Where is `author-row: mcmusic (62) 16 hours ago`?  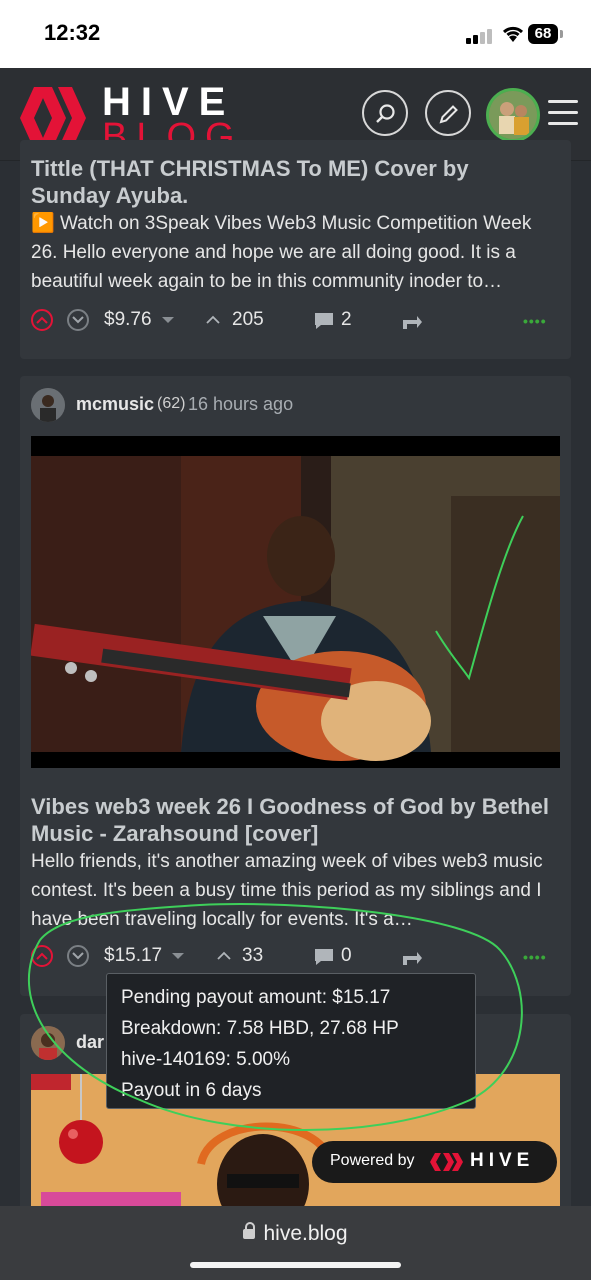 author-row: mcmusic (62) 16 hours ago is located at coordinates (296, 405).